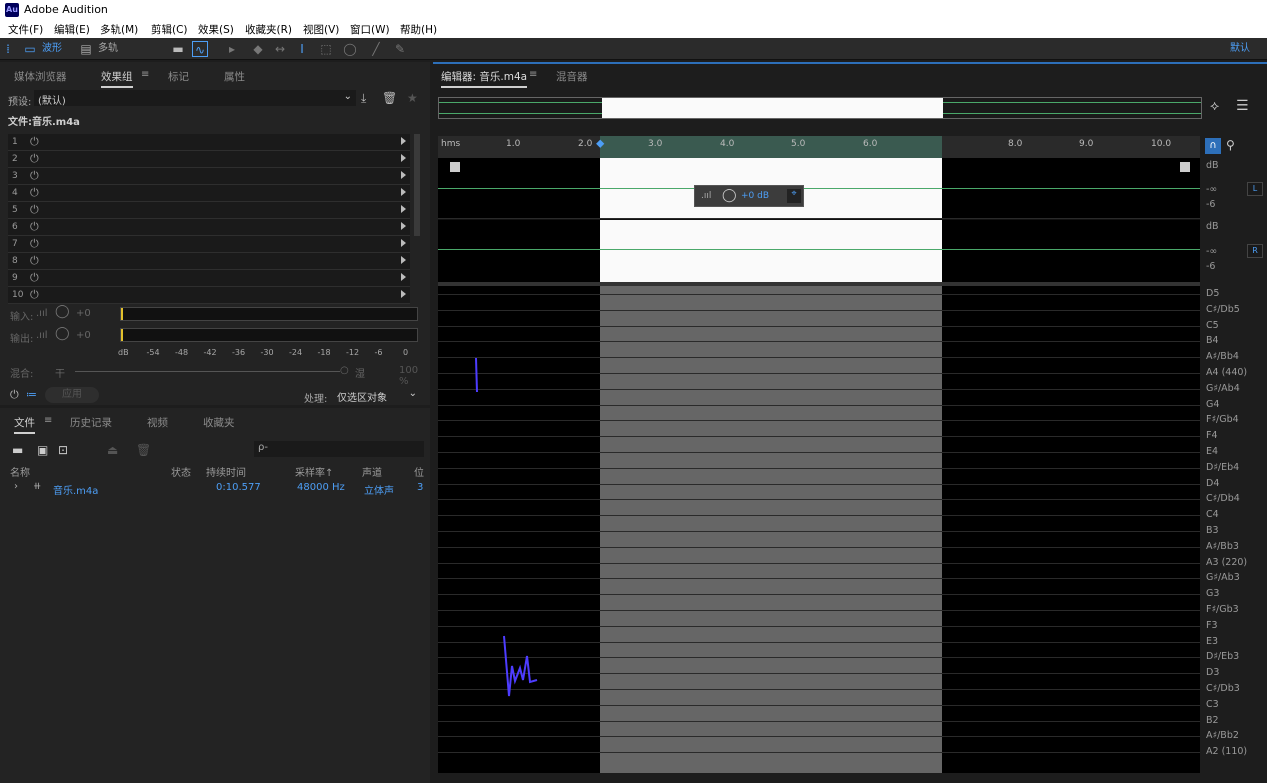  What do you see at coordinates (178, 76) in the screenshot?
I see `tab-markers: 标记` at bounding box center [178, 76].